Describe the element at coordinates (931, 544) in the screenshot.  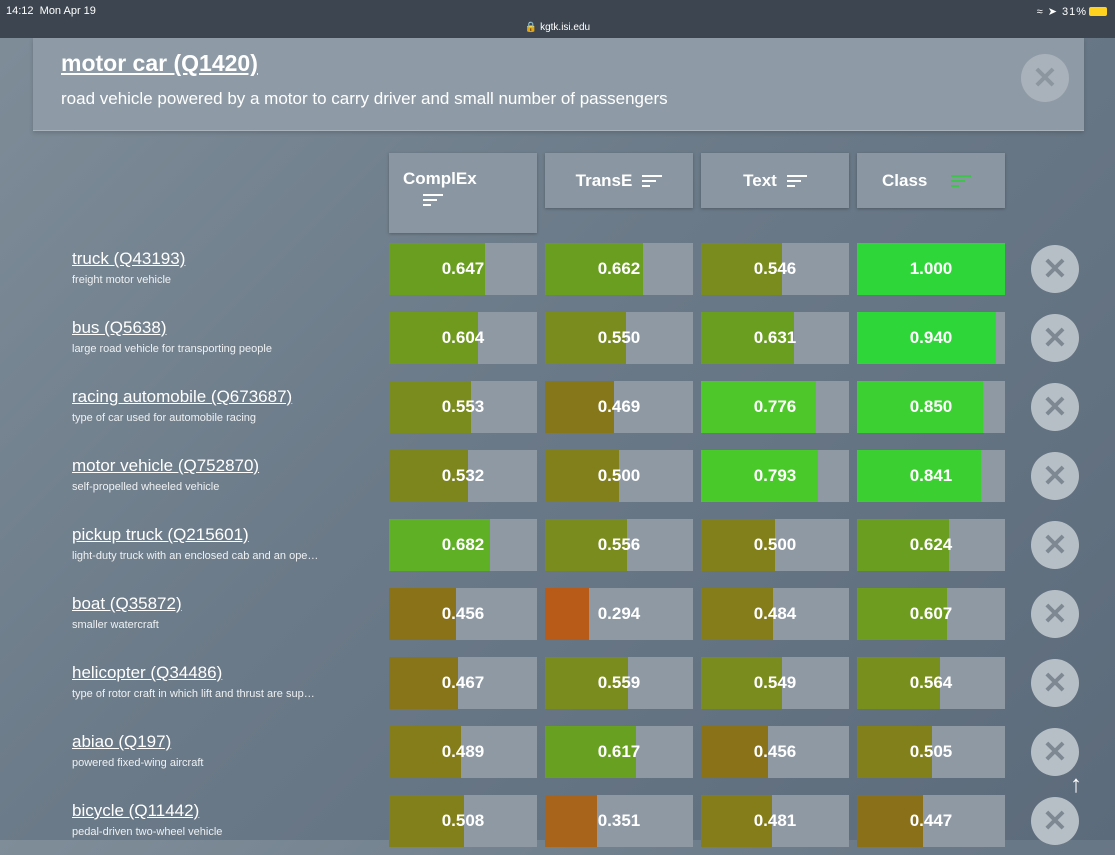
I see `score-value: 0.624` at that location.